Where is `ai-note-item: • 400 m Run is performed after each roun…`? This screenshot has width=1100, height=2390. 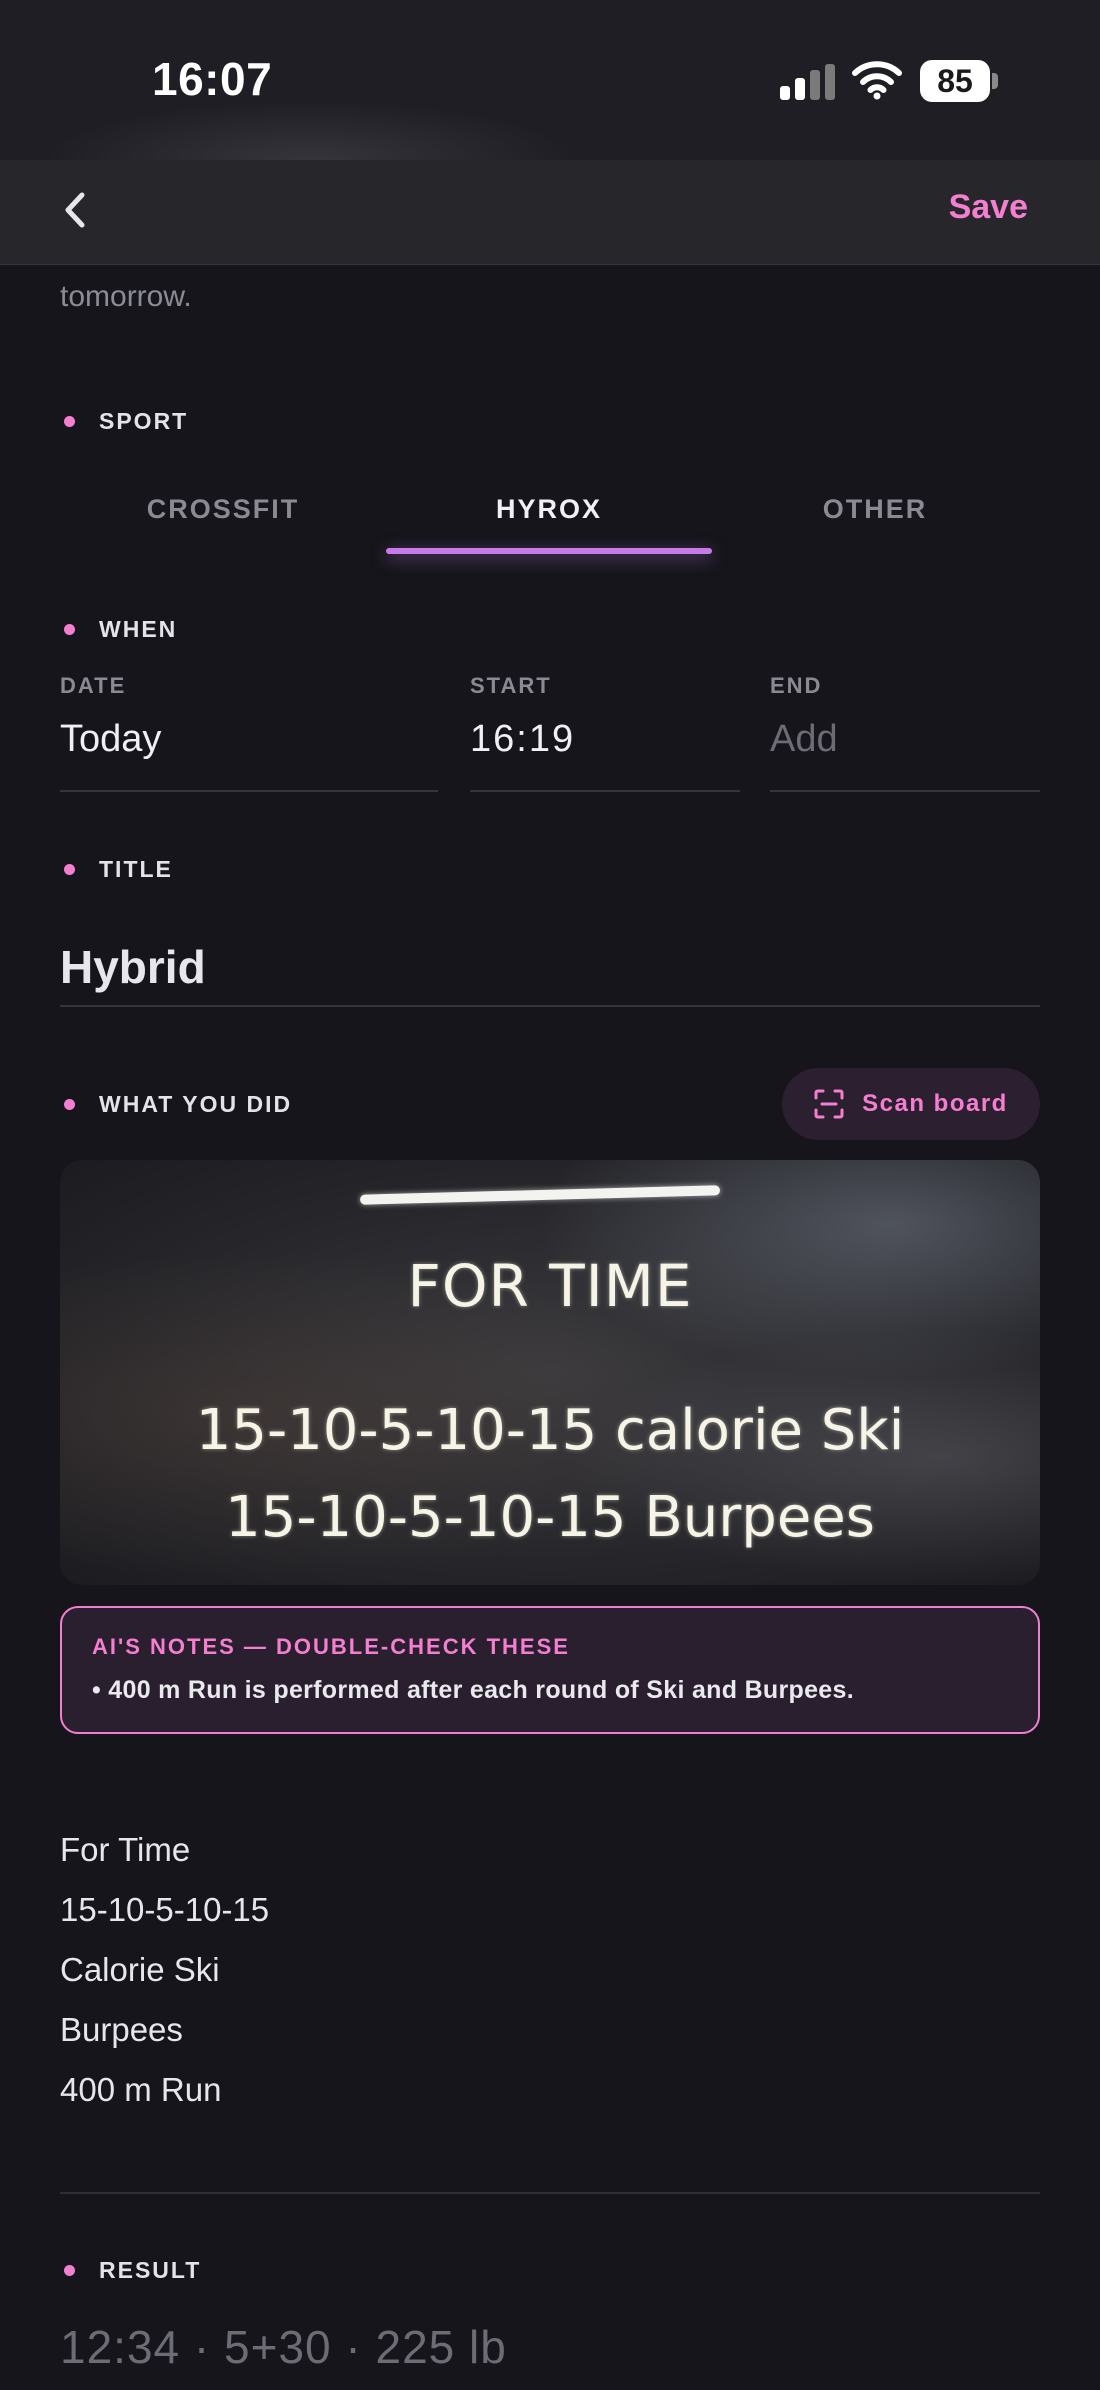 ai-note-item: • 400 m Run is performed after each roun… is located at coordinates (473, 1690).